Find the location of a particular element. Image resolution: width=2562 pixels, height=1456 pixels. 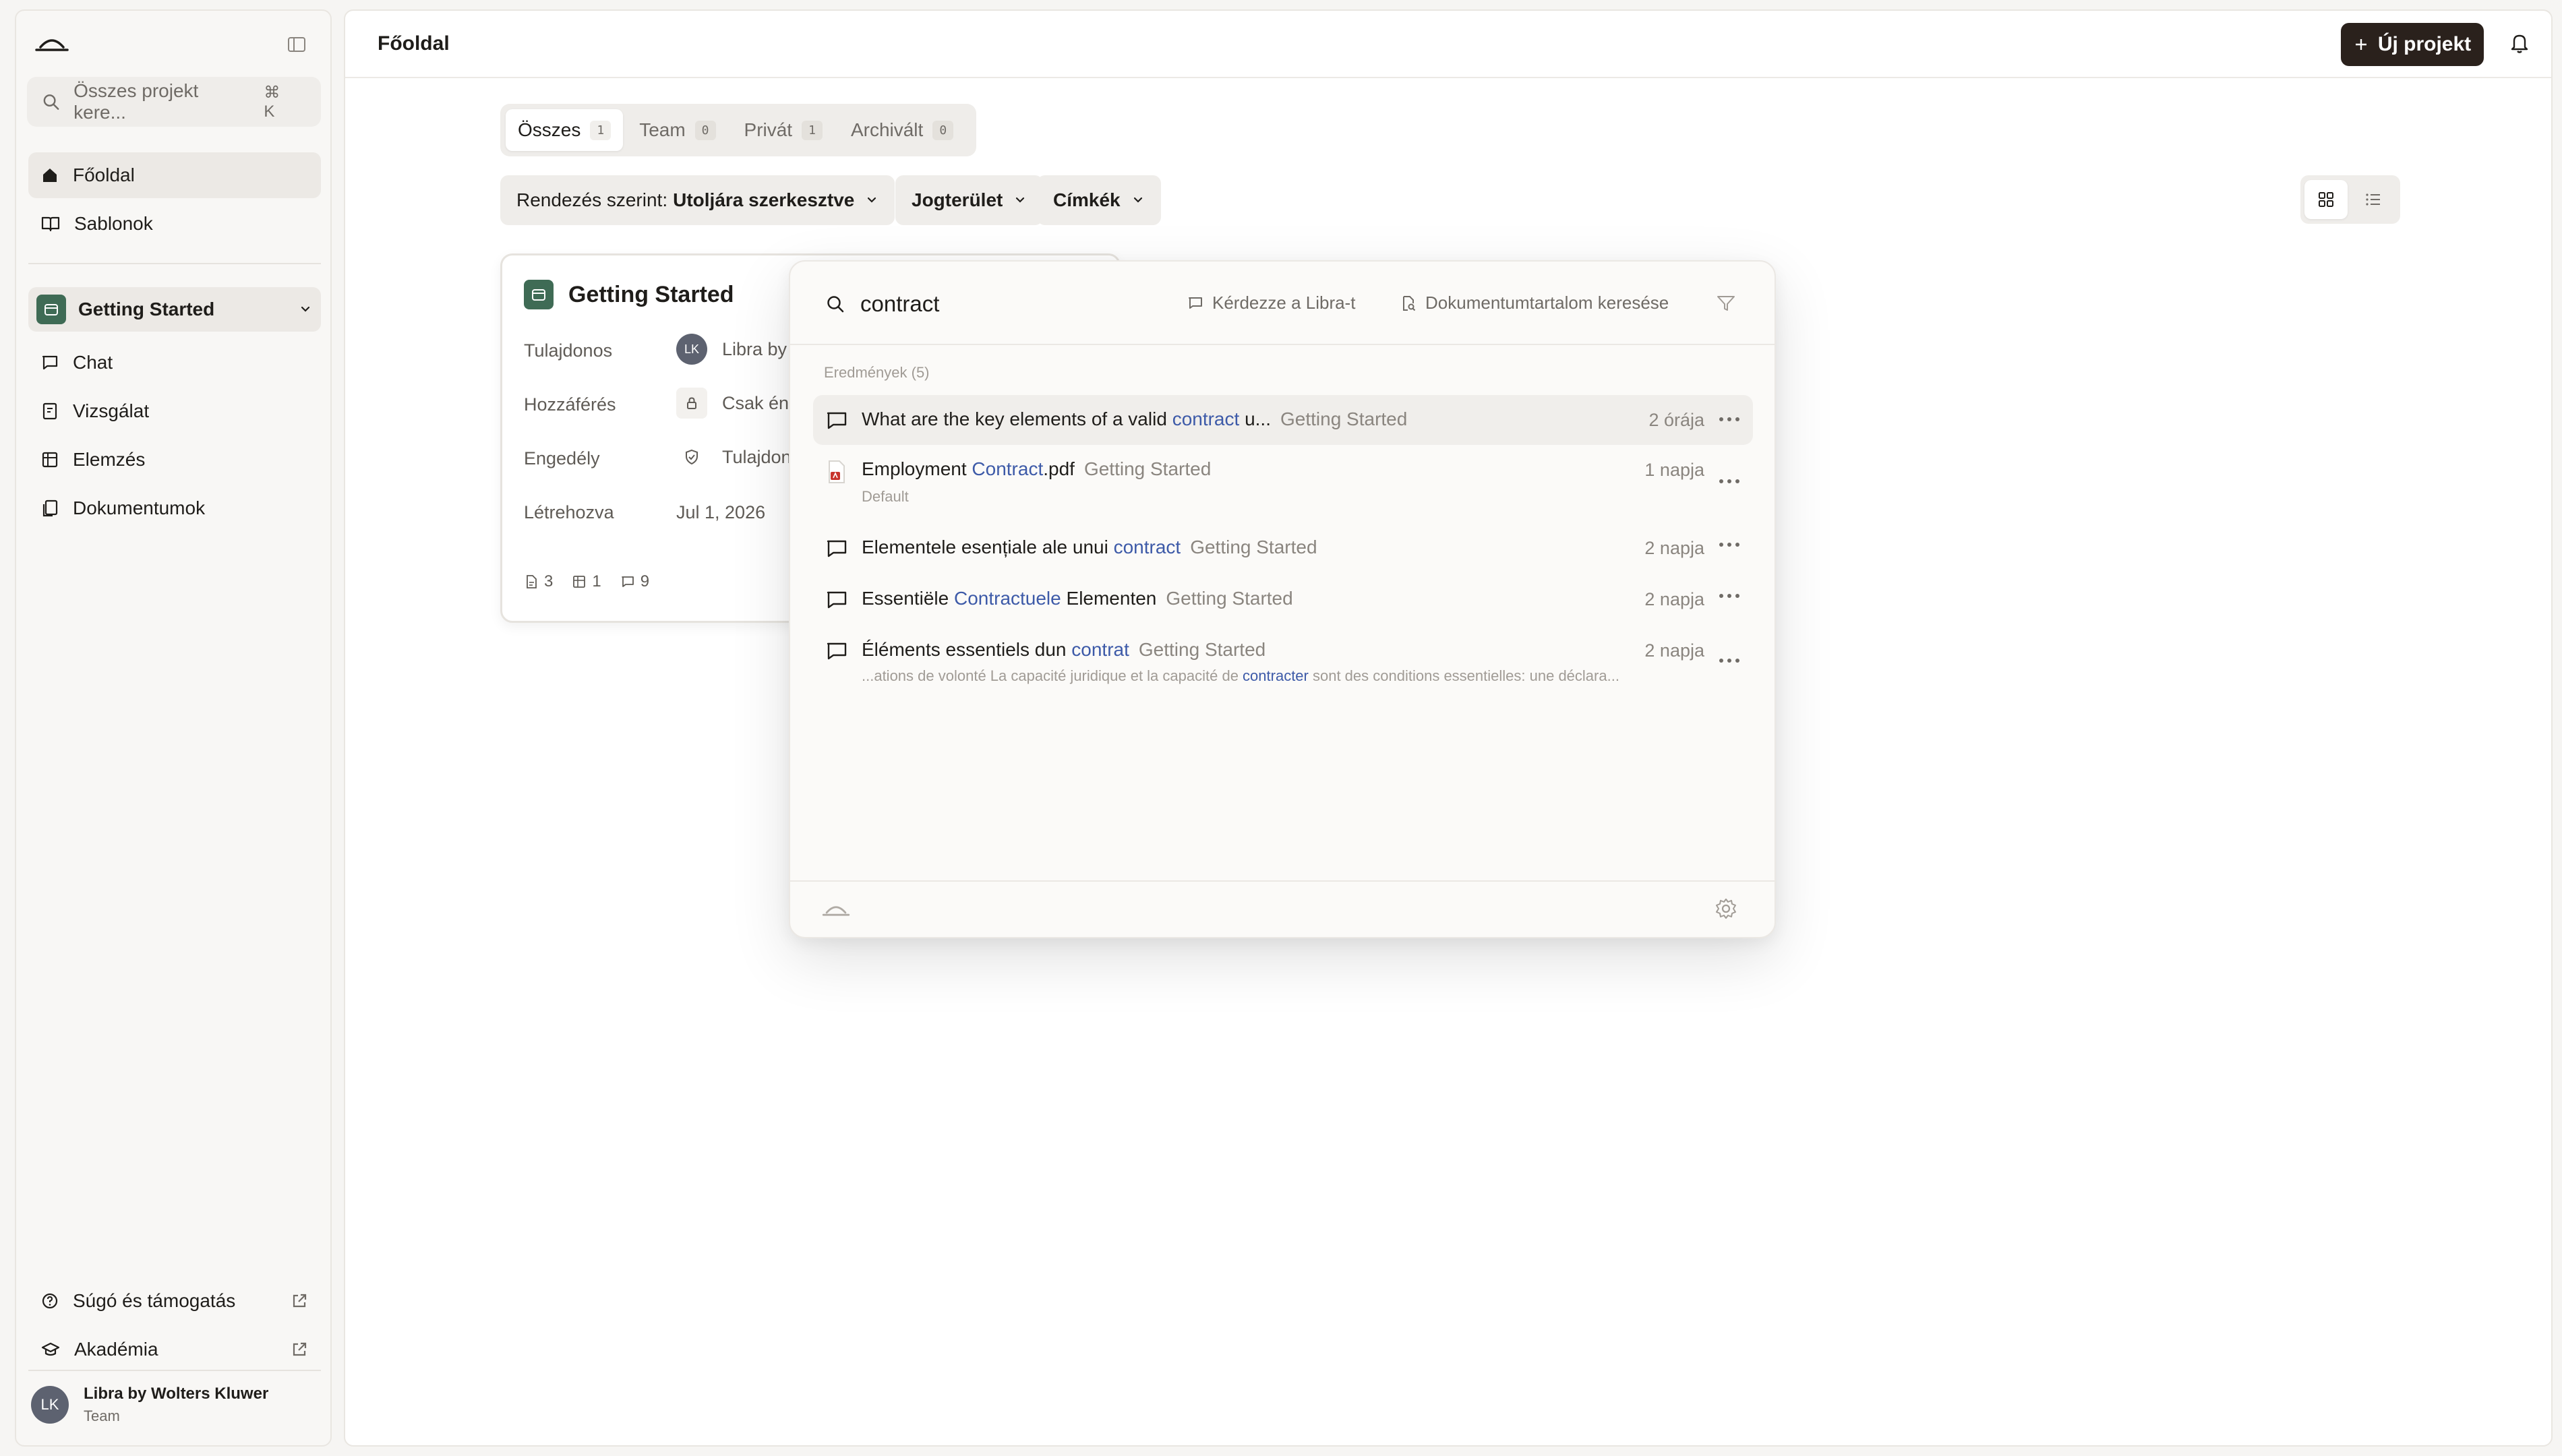

access-value: Csak én is located at coordinates (732, 403).